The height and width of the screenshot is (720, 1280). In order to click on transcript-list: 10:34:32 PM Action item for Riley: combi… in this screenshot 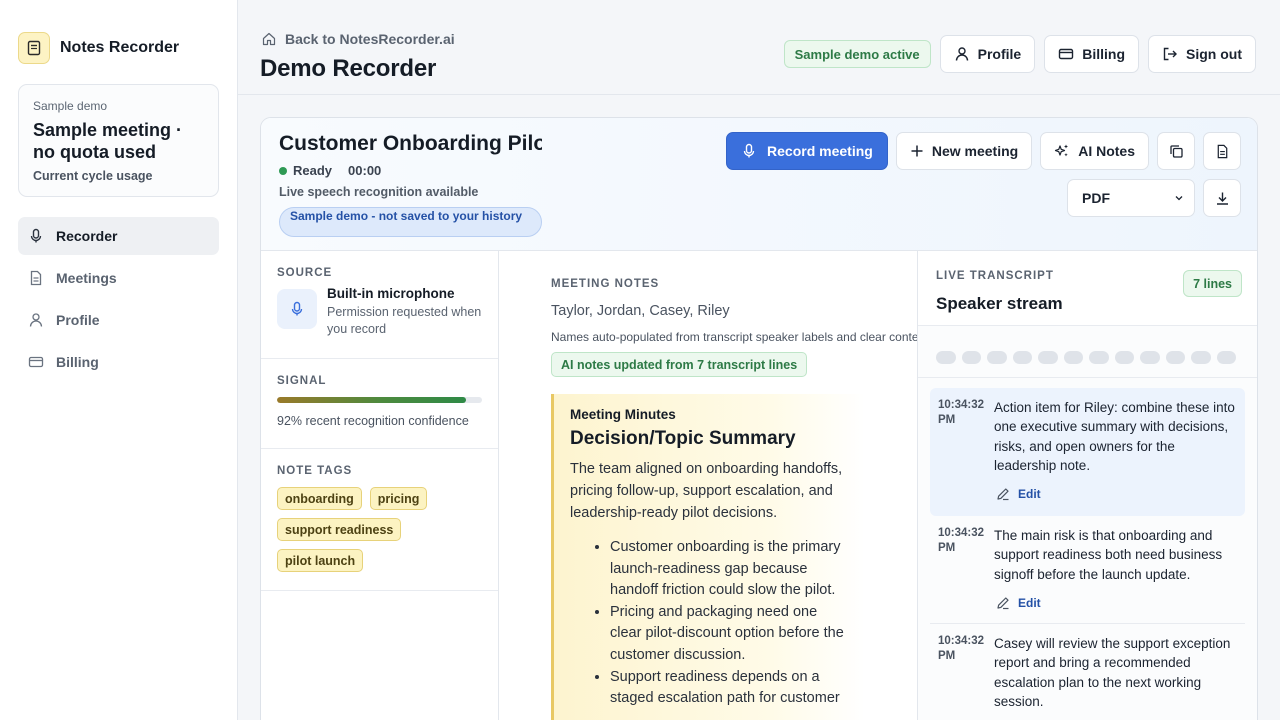, I will do `click(1087, 554)`.